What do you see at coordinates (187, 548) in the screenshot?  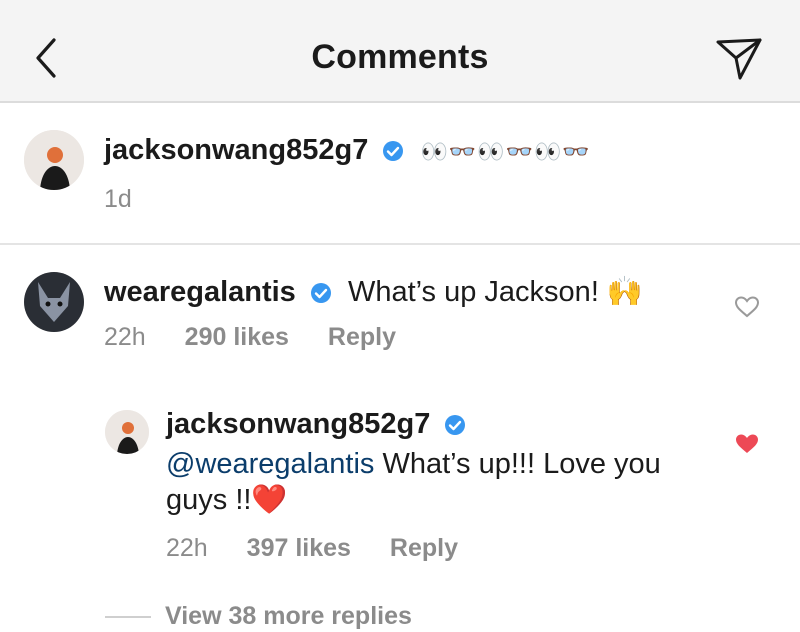 I see `reply-time: 22h` at bounding box center [187, 548].